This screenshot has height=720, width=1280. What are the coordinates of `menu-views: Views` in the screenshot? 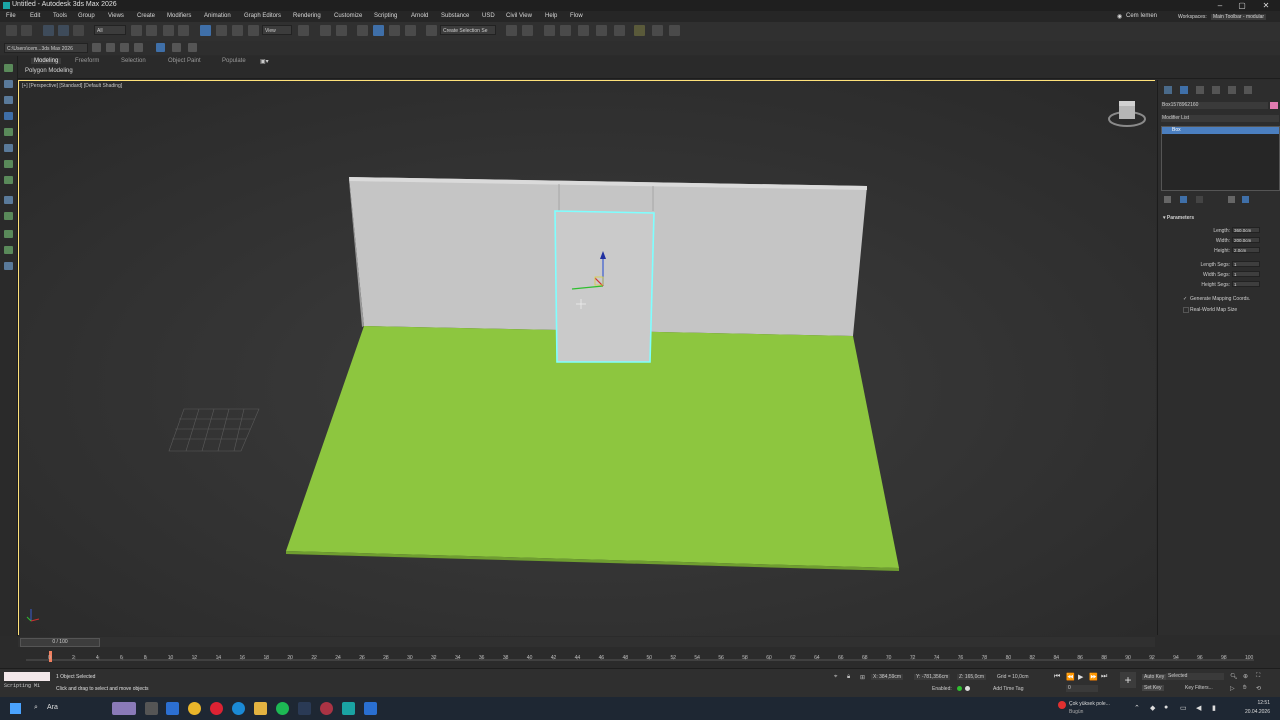 It's located at (116, 16).